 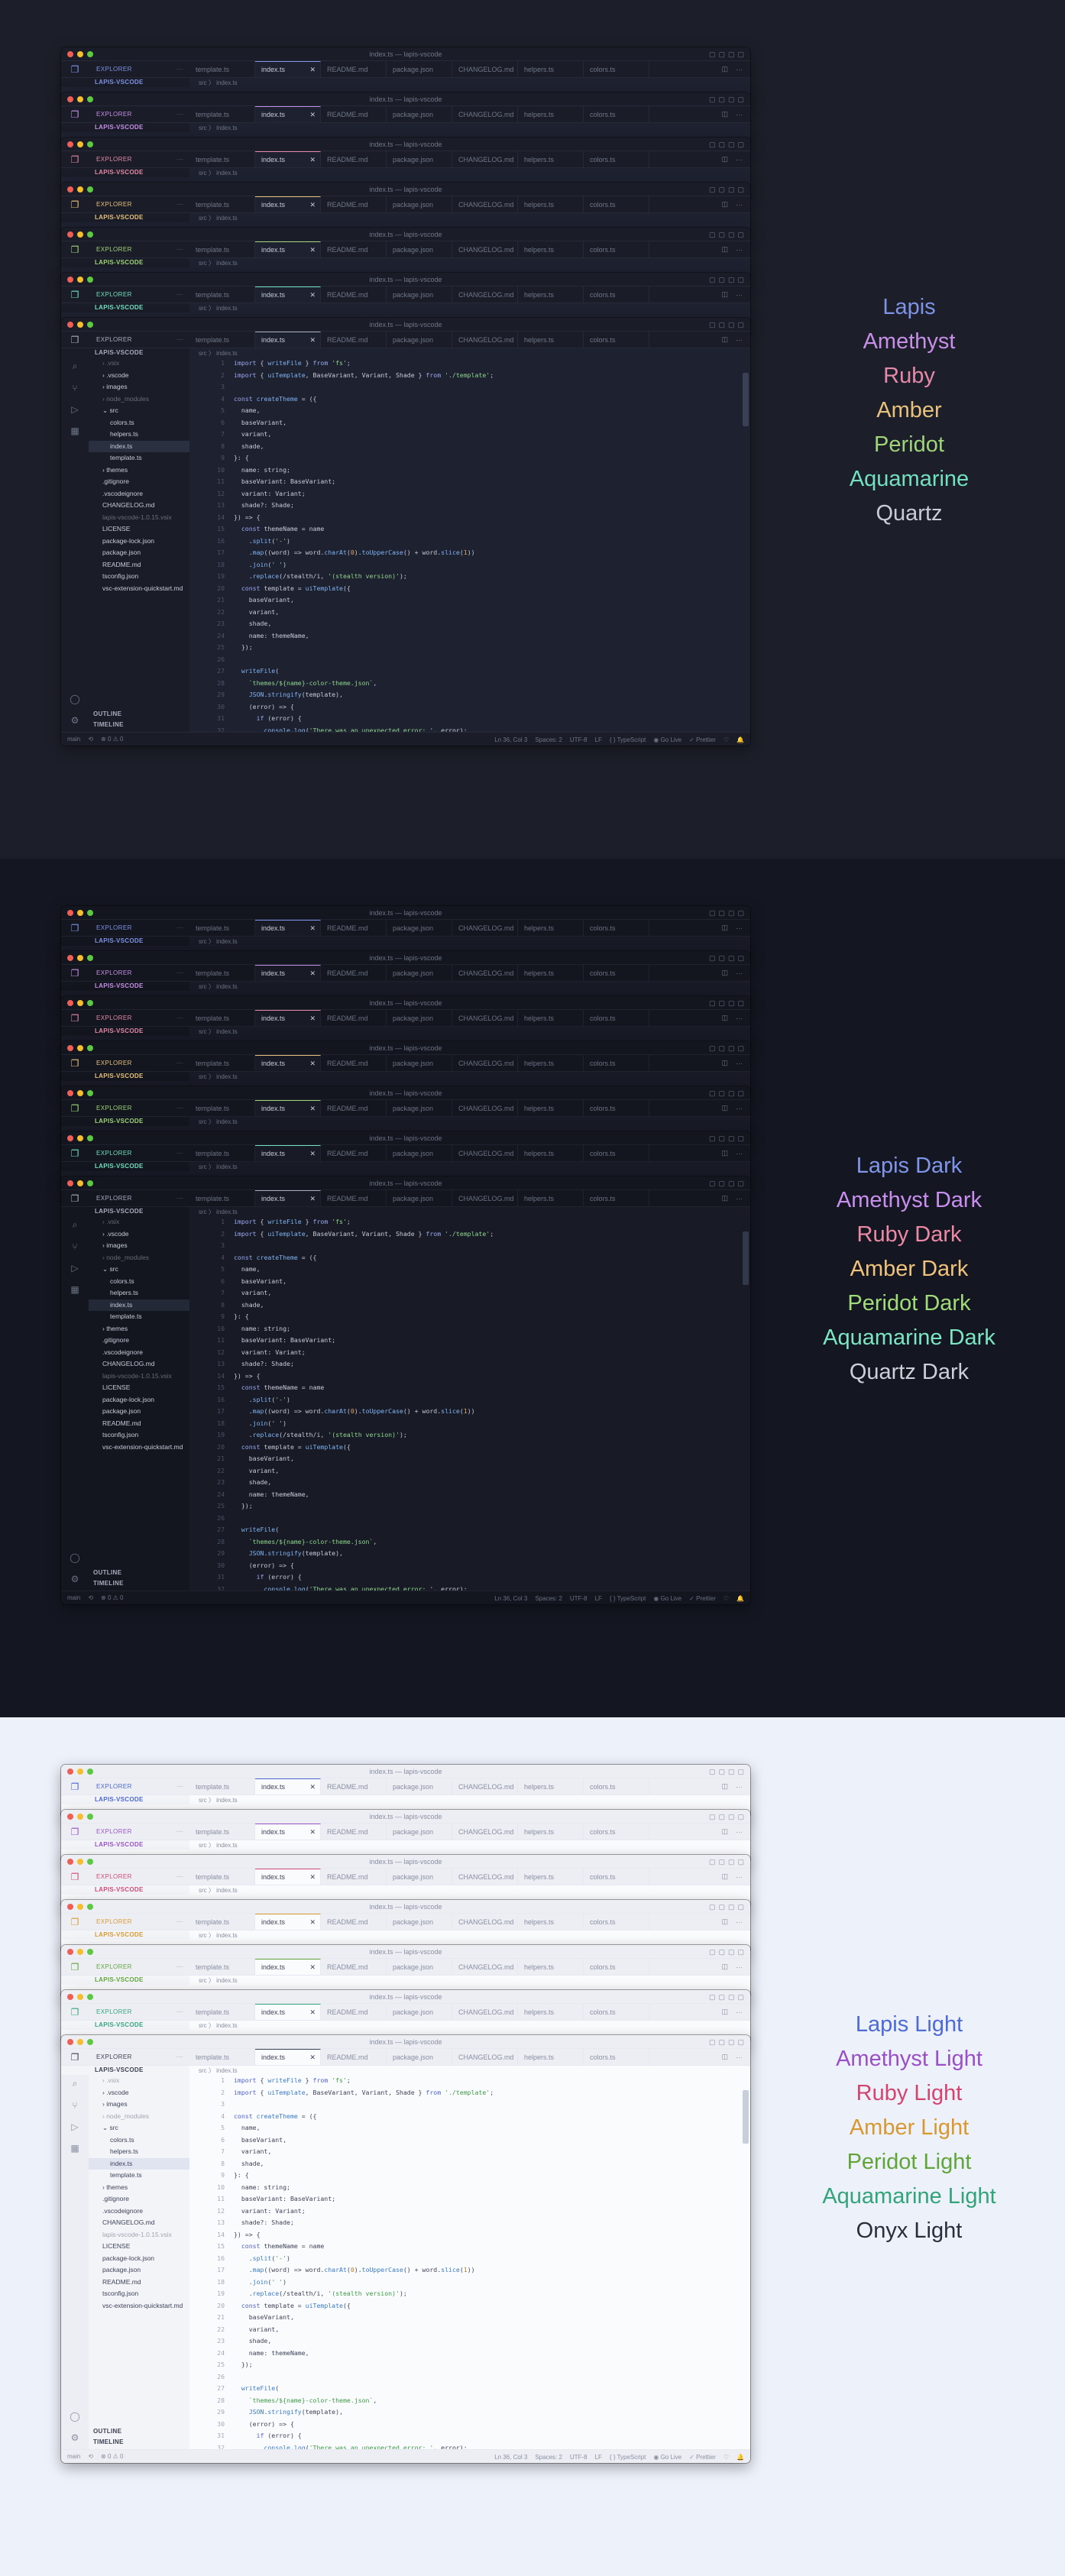 I want to click on status-encoding: UTF-8, so click(x=579, y=2457).